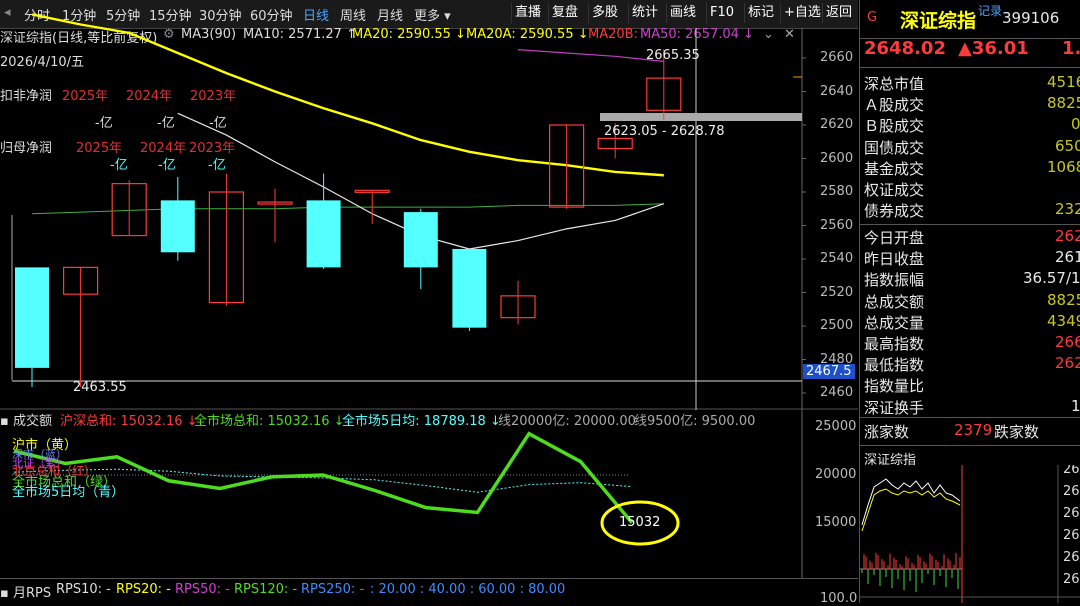 Image resolution: width=1080 pixels, height=606 pixels. I want to click on line20000-label: 线20000亿: 20000.00, so click(567, 421).